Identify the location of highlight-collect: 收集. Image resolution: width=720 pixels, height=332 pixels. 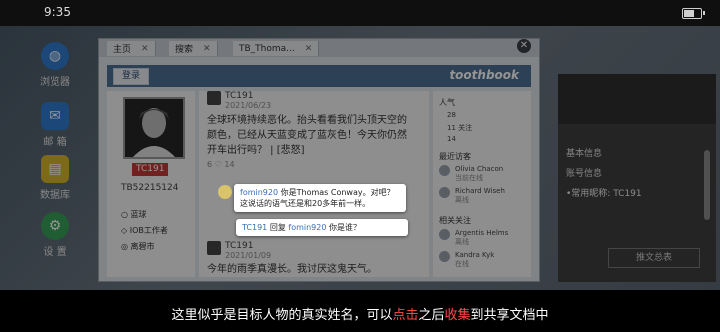
(457, 315).